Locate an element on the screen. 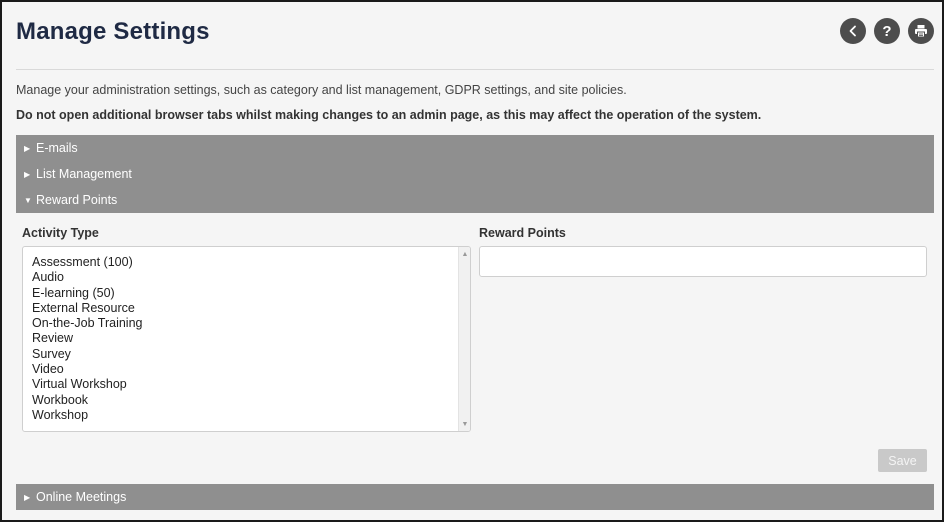  chevron-left-icon is located at coordinates (852, 31).